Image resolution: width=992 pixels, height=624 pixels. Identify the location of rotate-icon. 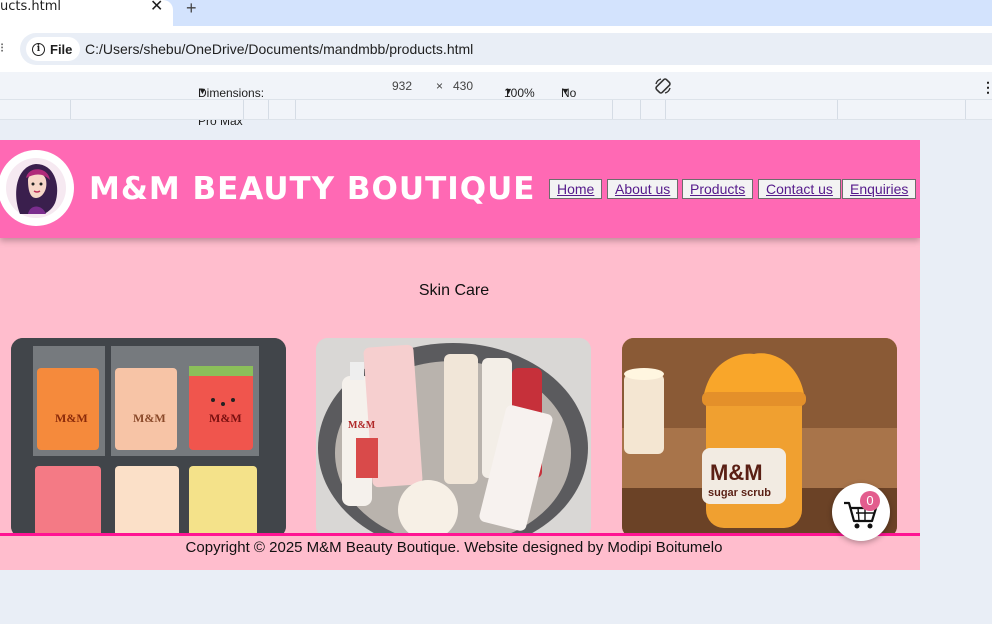
(663, 86).